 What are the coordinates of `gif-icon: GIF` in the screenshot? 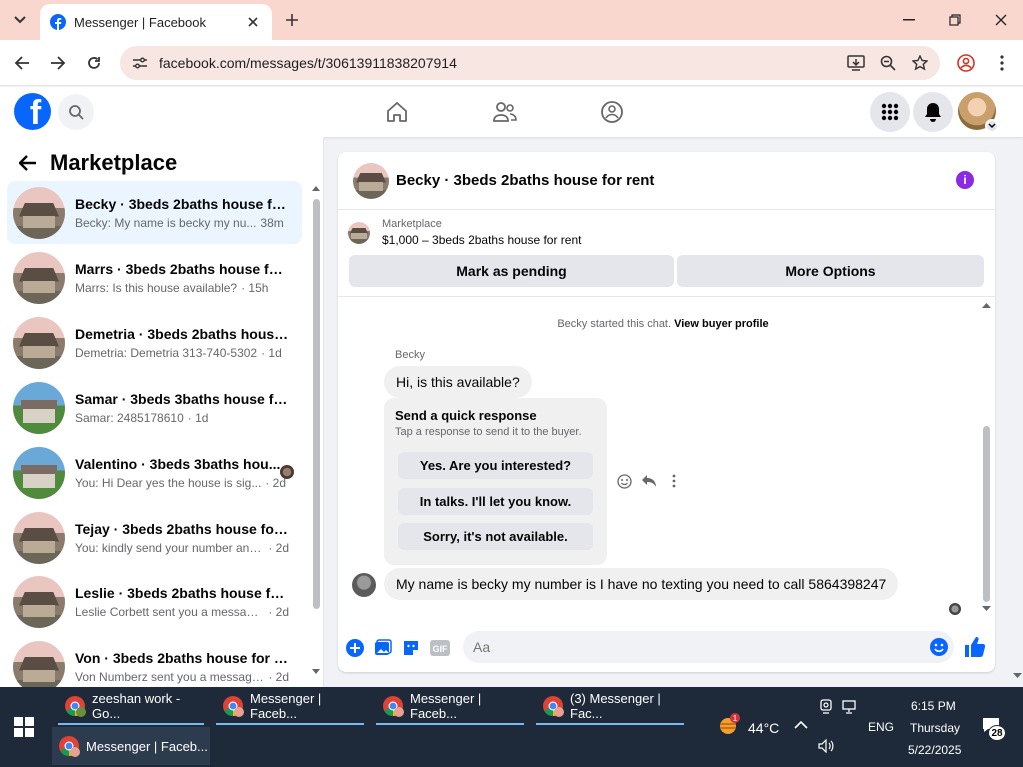 It's located at (440, 648).